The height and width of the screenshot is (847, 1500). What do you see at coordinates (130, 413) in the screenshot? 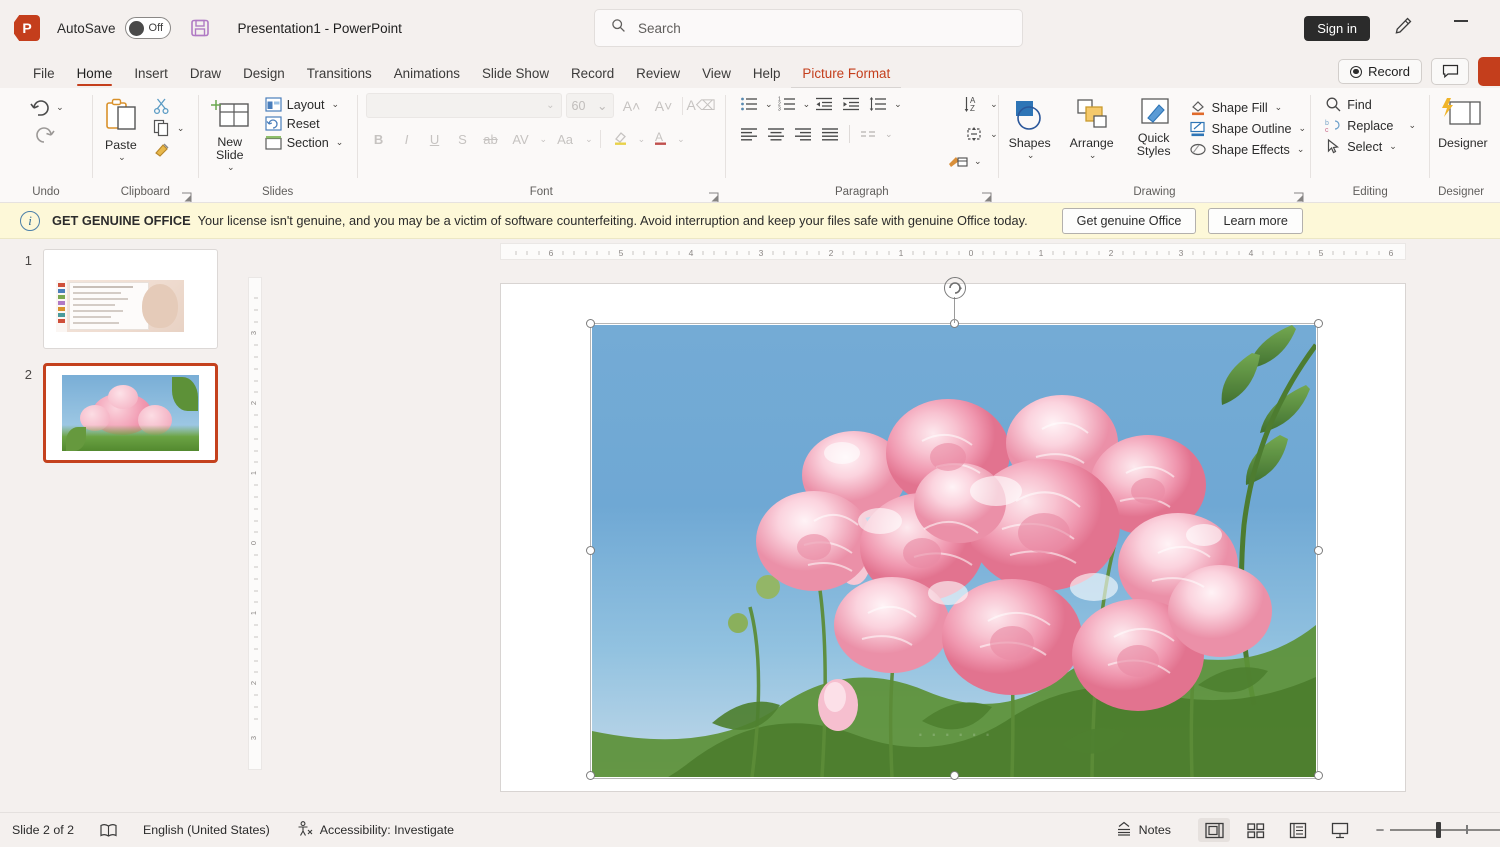
I see `thumbnail-frame-selected` at bounding box center [130, 413].